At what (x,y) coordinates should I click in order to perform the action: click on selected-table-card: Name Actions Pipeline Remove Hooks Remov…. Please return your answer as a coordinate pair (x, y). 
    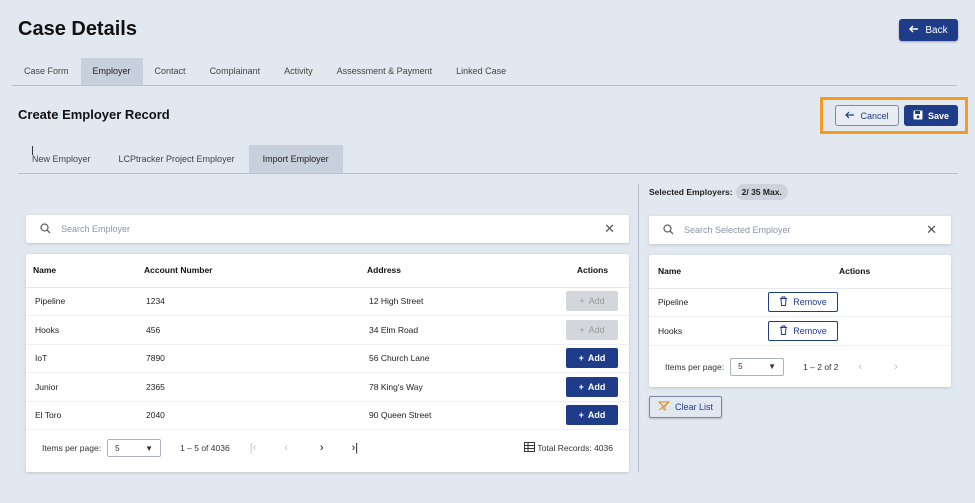
    Looking at the image, I should click on (800, 321).